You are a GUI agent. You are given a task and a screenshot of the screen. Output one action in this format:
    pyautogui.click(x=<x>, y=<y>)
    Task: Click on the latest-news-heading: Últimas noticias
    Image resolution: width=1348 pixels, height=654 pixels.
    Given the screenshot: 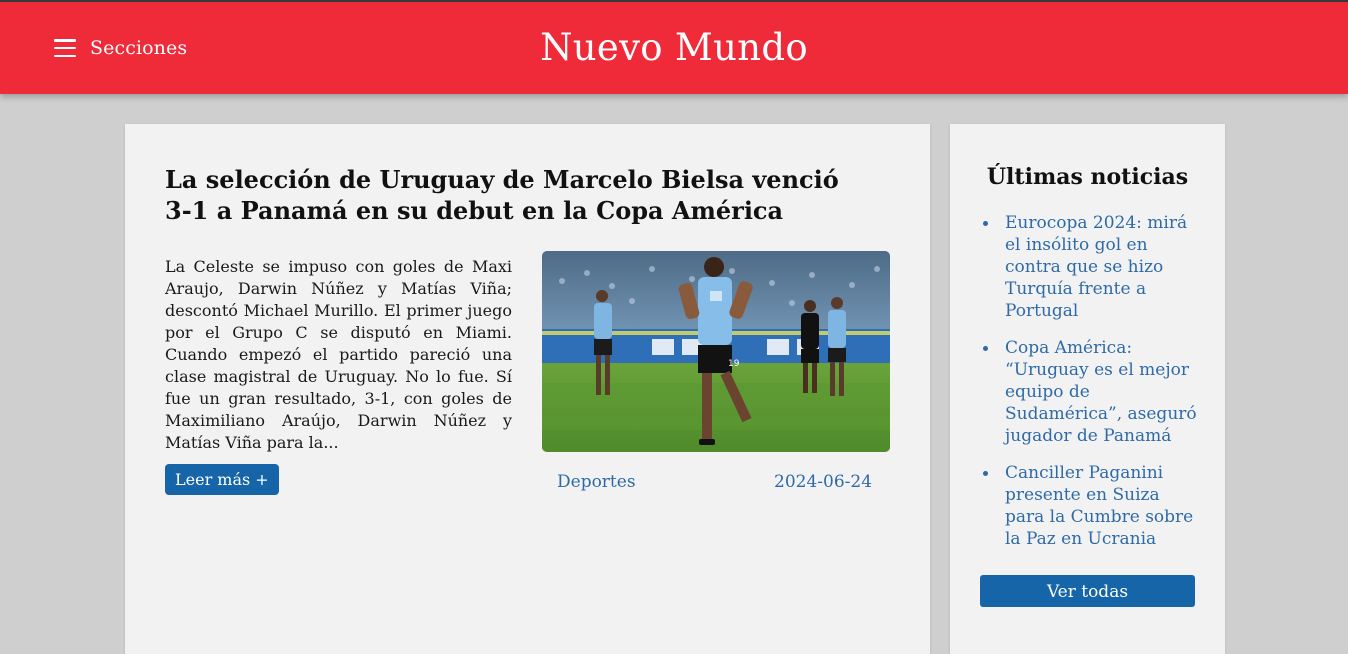 What is the action you would take?
    pyautogui.click(x=1087, y=177)
    